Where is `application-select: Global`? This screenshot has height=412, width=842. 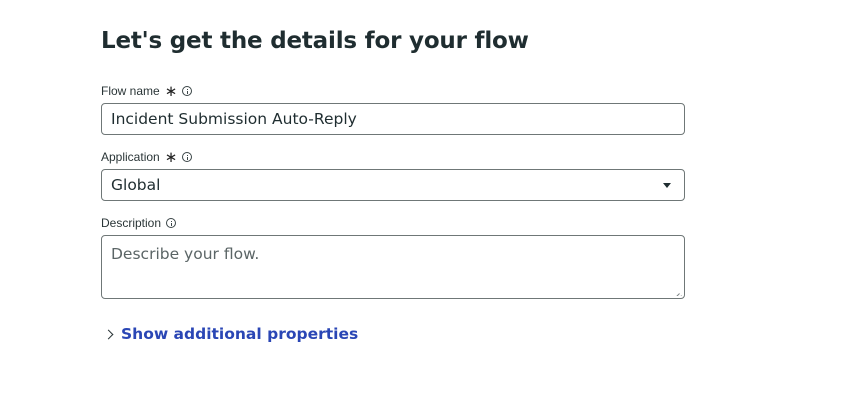 application-select: Global is located at coordinates (393, 185).